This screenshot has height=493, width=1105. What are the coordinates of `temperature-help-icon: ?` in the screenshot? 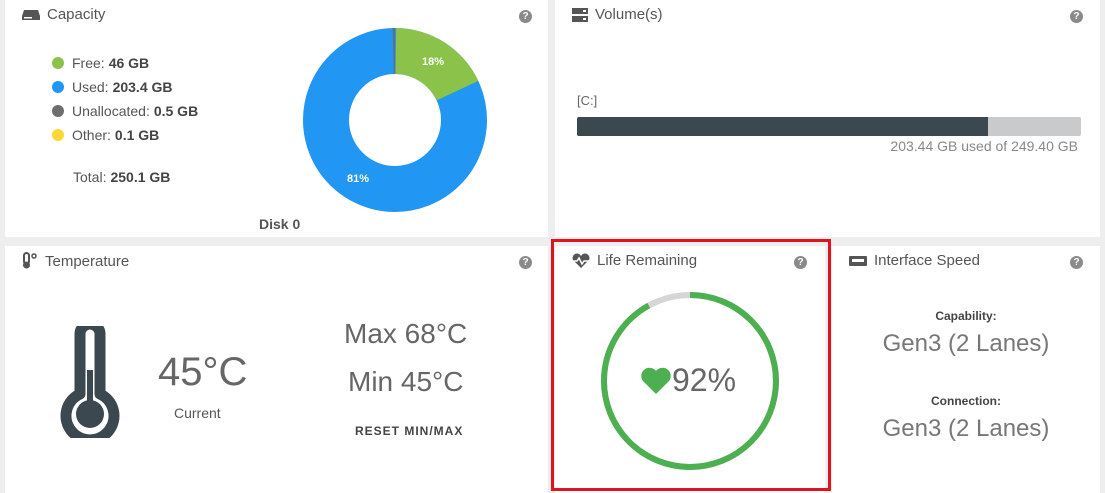 It's located at (525, 262).